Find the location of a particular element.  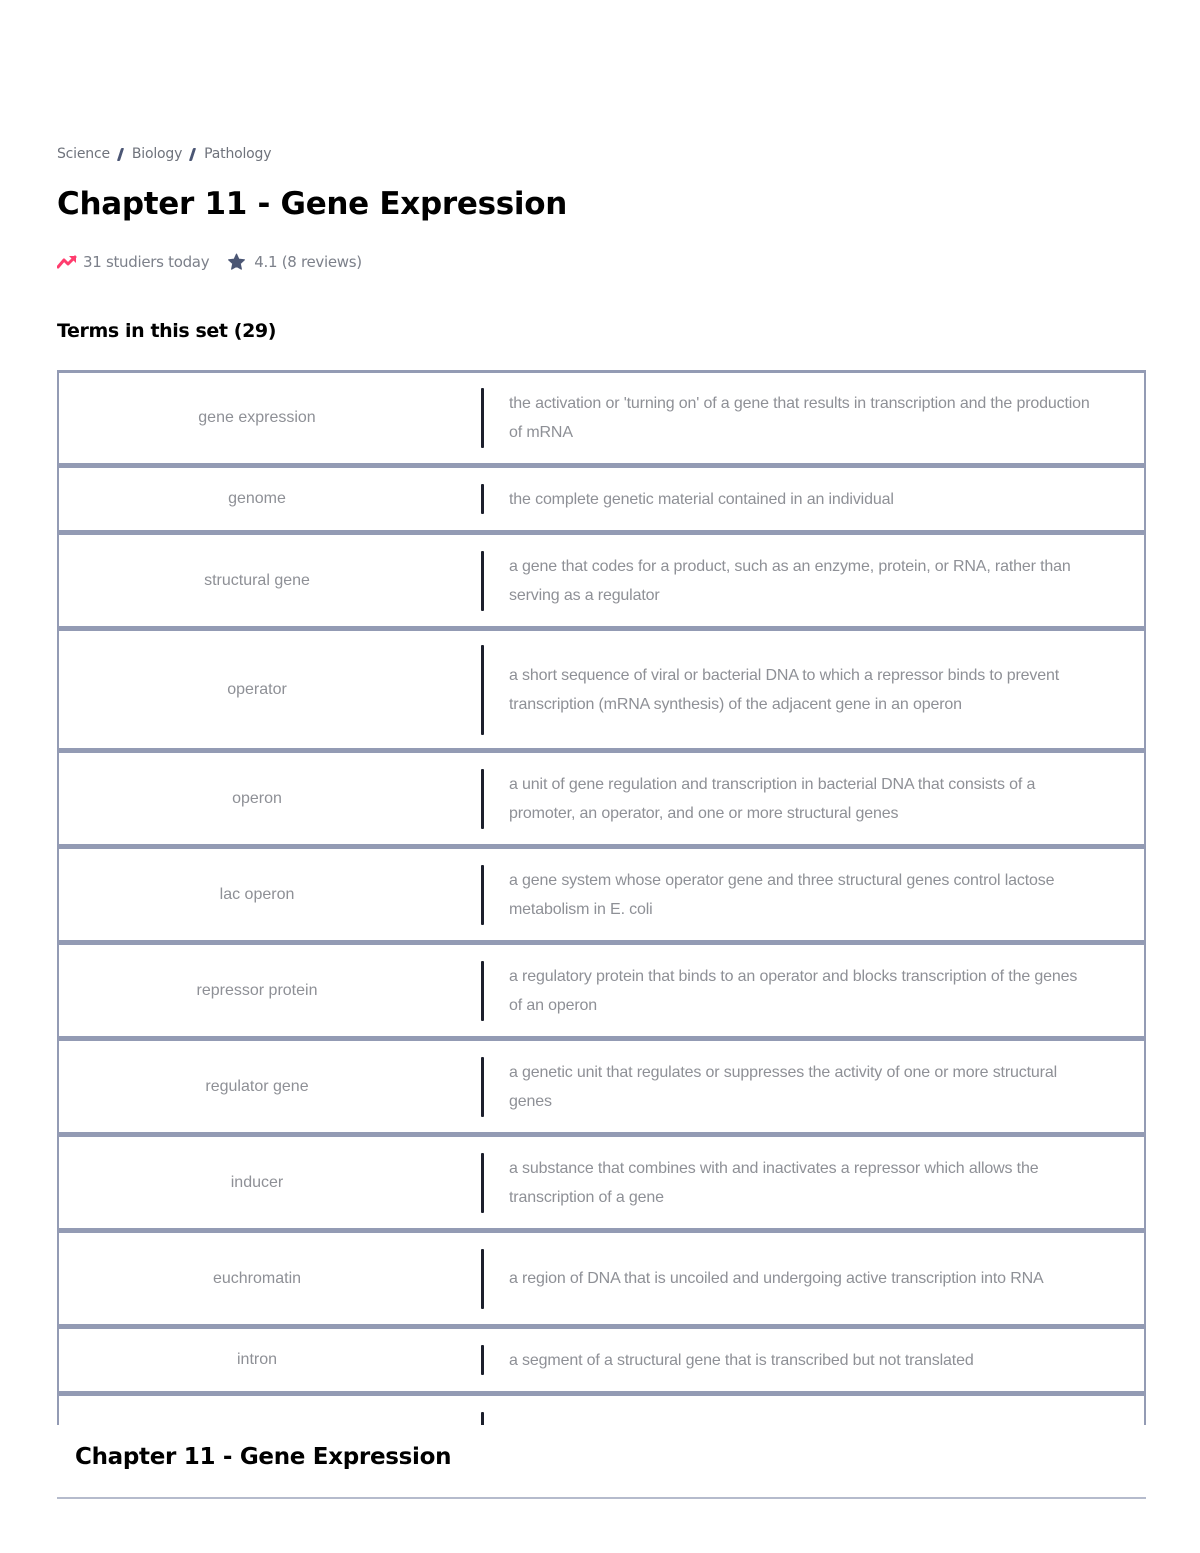

rating-text: 4.1 (8 reviews) is located at coordinates (308, 262).